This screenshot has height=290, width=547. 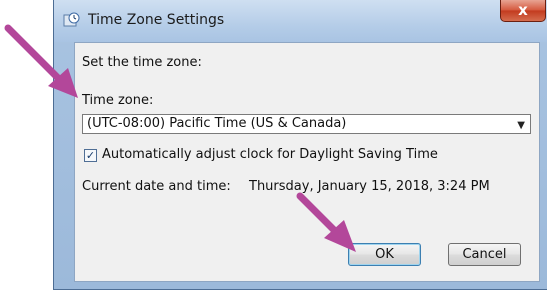 What do you see at coordinates (326, 222) in the screenshot?
I see `arrow-to-ok-button` at bounding box center [326, 222].